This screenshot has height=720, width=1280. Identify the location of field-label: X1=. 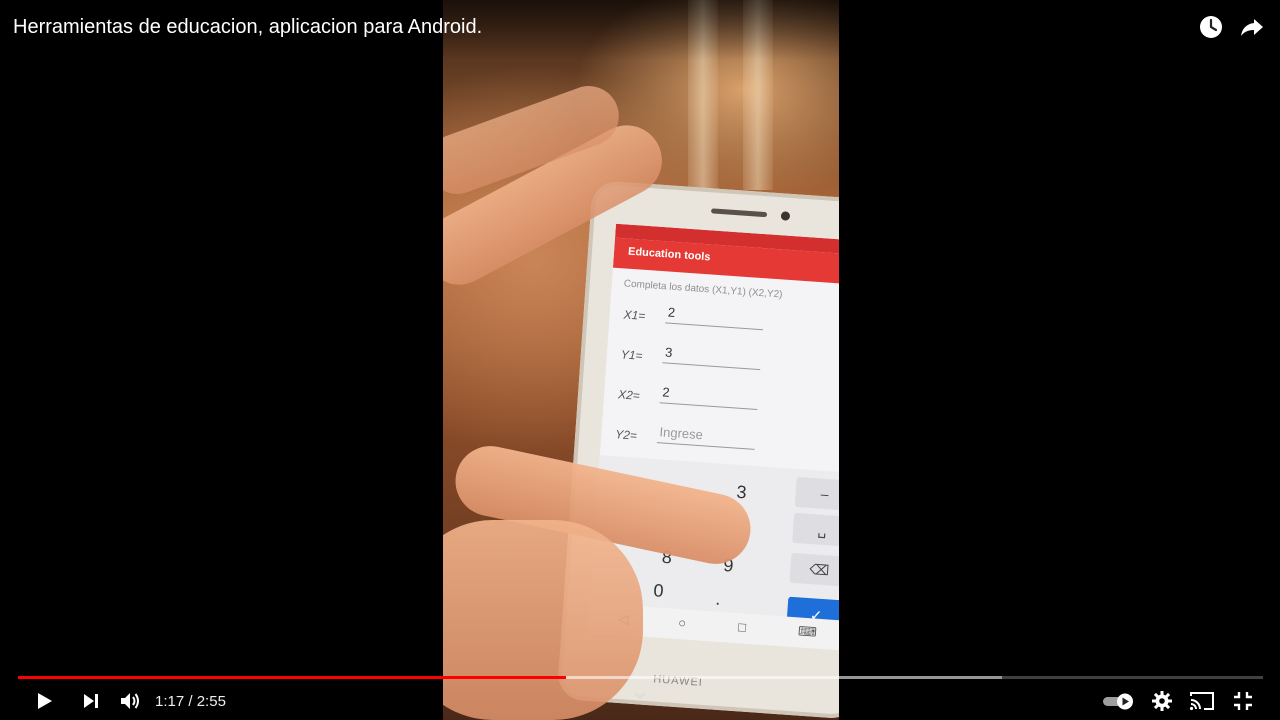
(634, 315).